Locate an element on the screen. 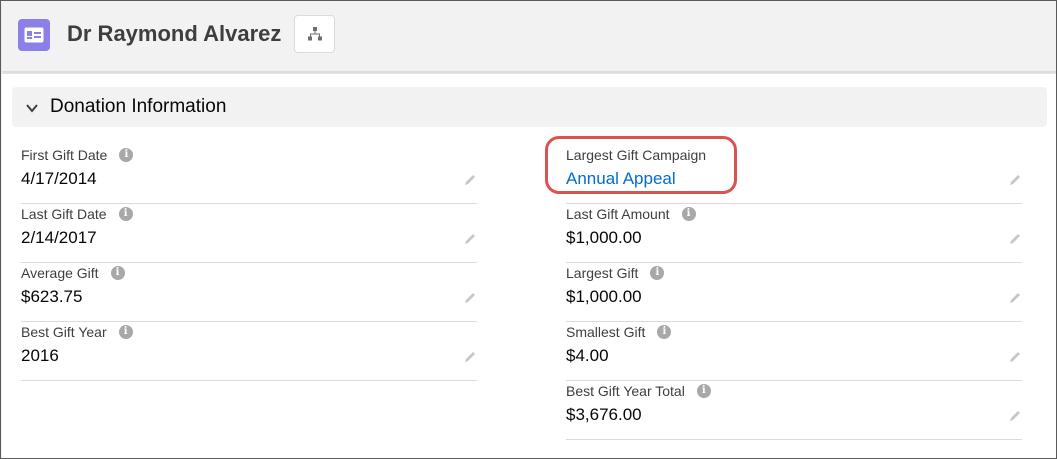 The image size is (1057, 459). field-average-gift: Average Gift i $623.75 is located at coordinates (249, 292).